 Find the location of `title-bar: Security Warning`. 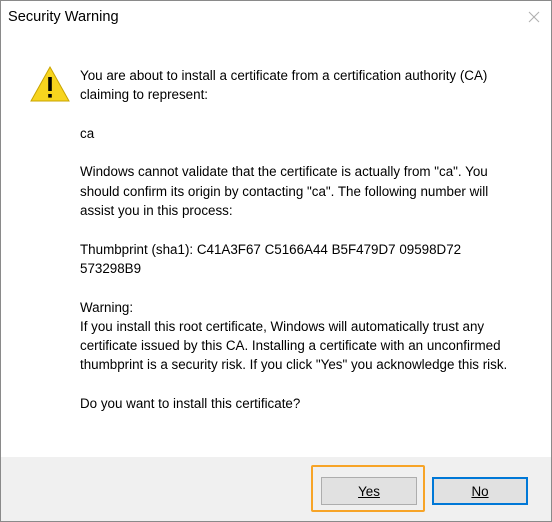

title-bar: Security Warning is located at coordinates (276, 17).